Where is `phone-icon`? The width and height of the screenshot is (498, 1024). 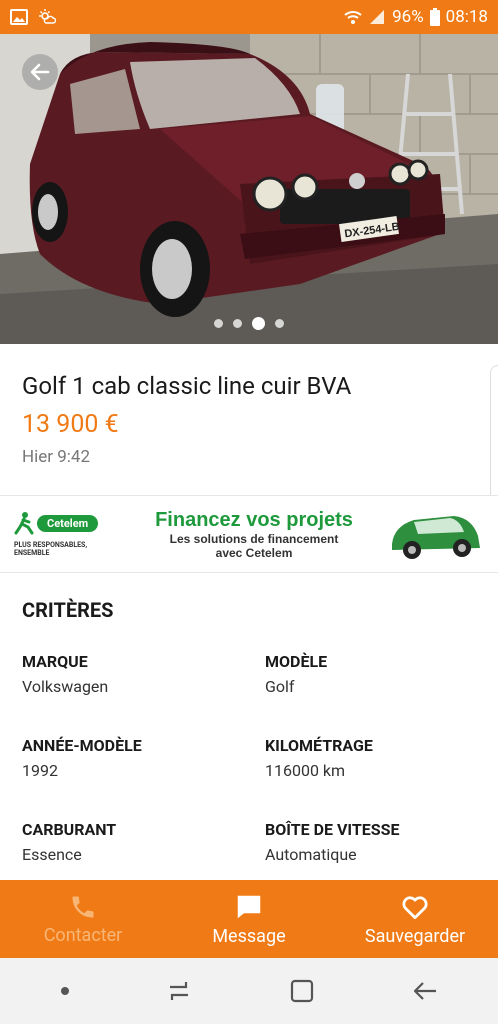
phone-icon is located at coordinates (83, 906).